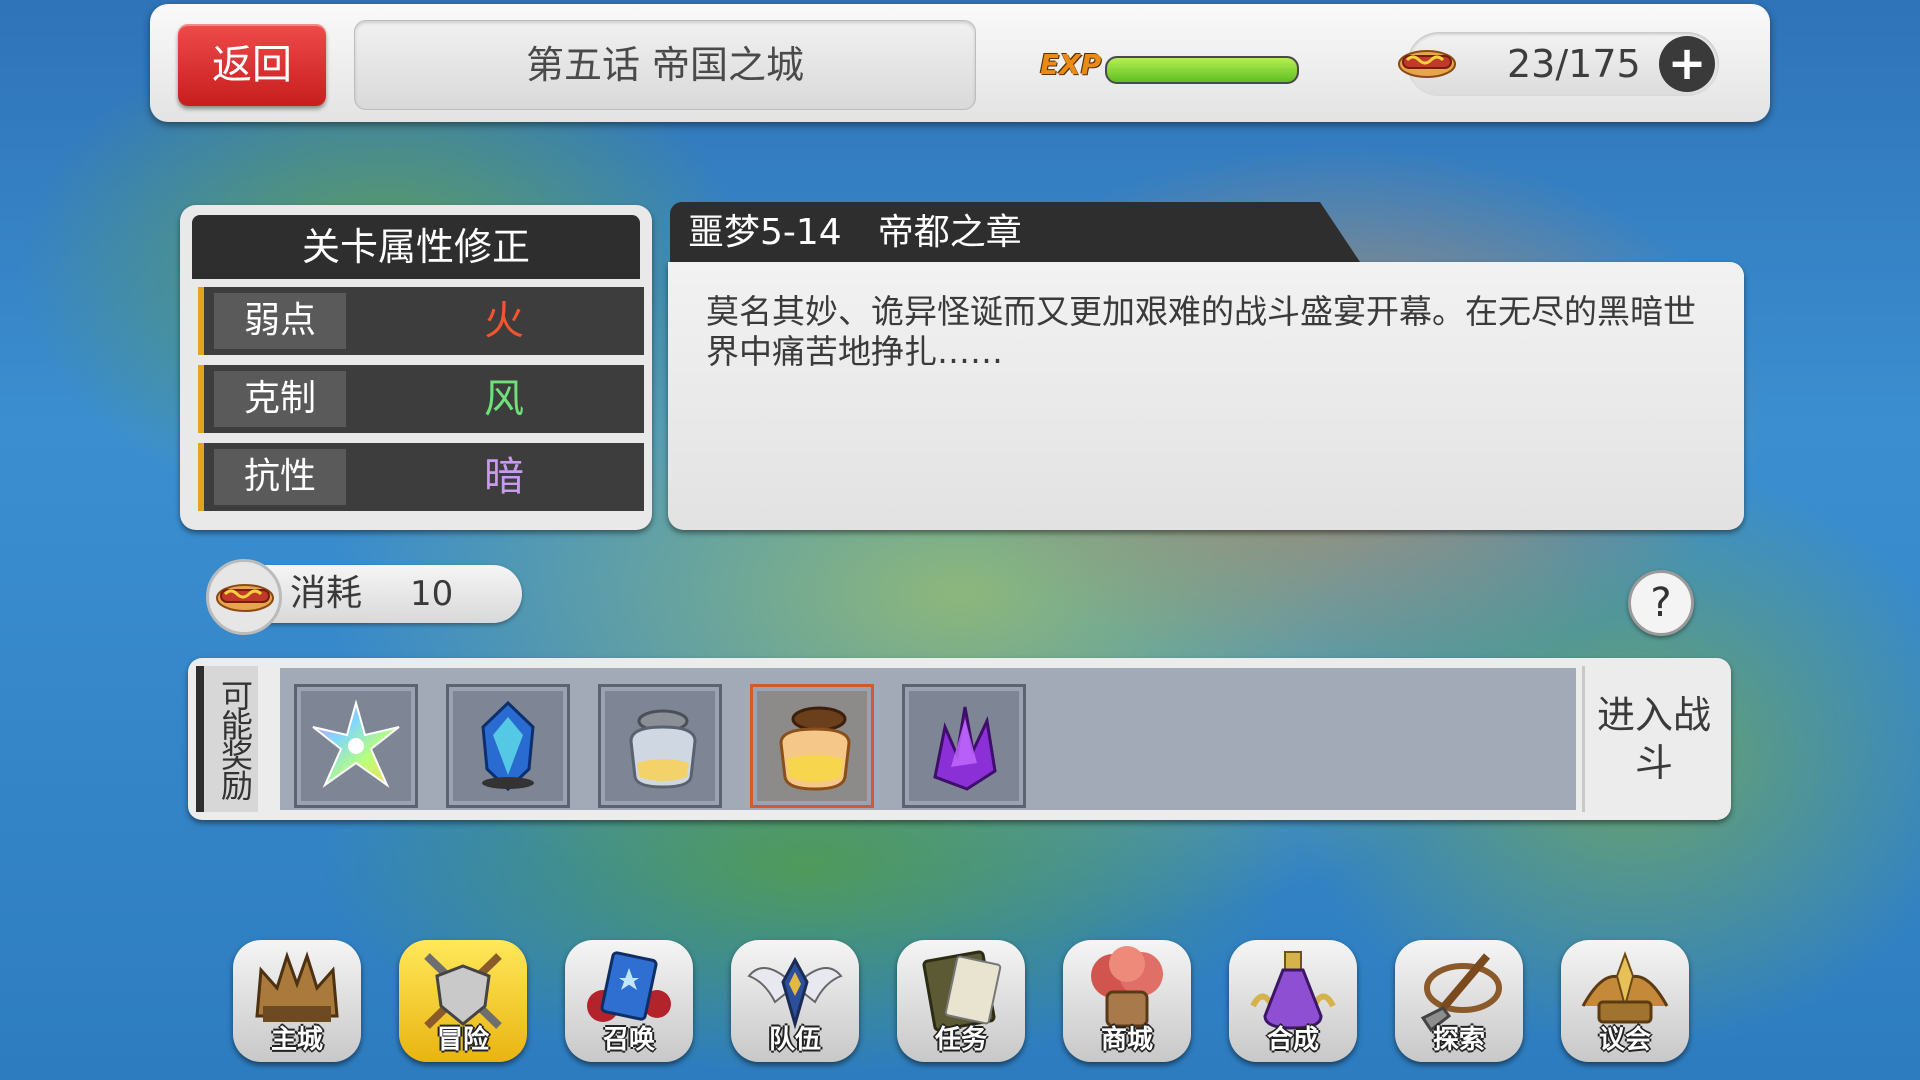 Image resolution: width=1920 pixels, height=1080 pixels. Describe the element at coordinates (794, 1040) in the screenshot. I see `nav-label: 队伍` at that location.